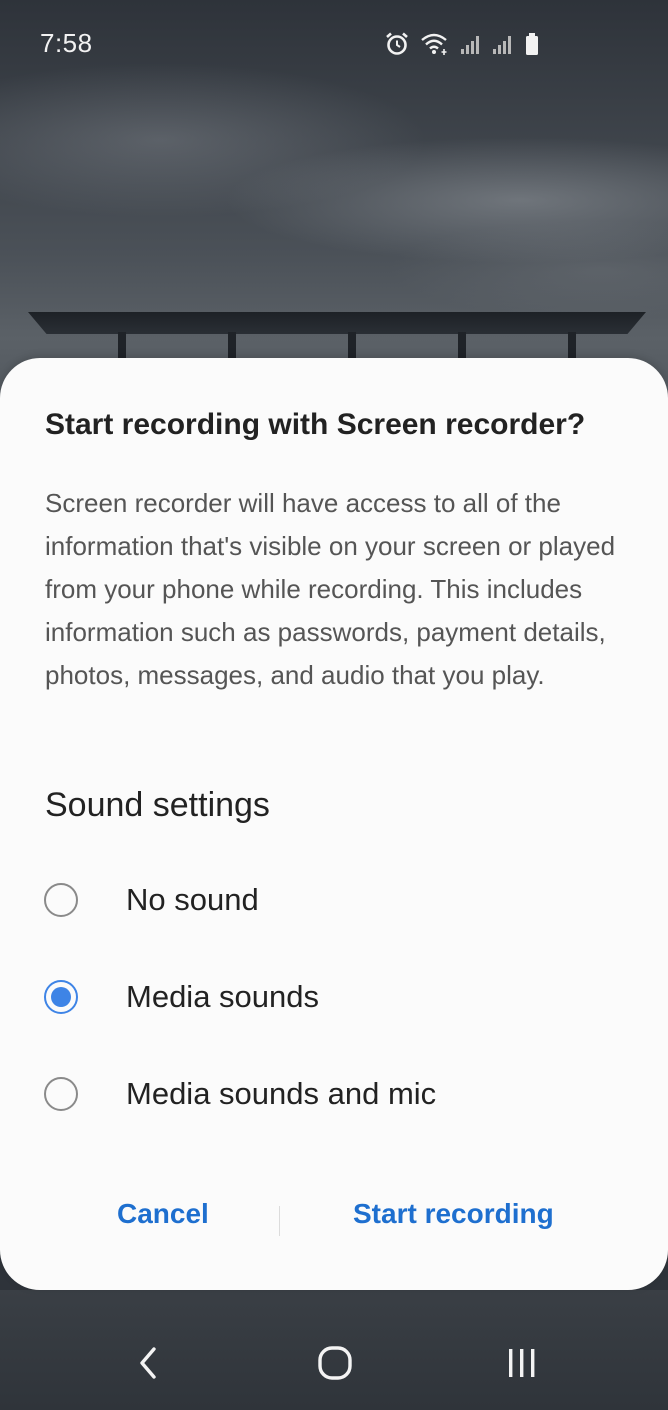 The image size is (668, 1410). I want to click on media-sounds-and-mic-radio, so click(61, 1094).